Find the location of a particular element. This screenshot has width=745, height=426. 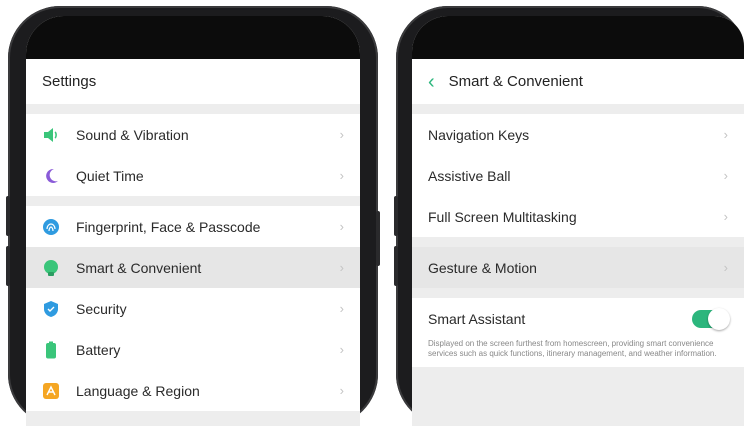

settings-item-label: Full Screen Multitasking is located at coordinates (502, 216).